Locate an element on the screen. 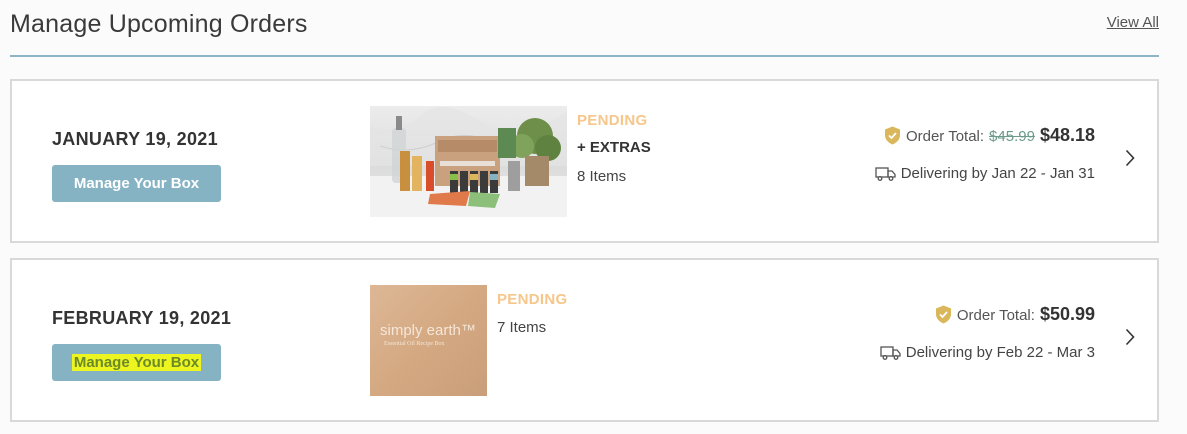  view-all-link: View All is located at coordinates (1133, 22).